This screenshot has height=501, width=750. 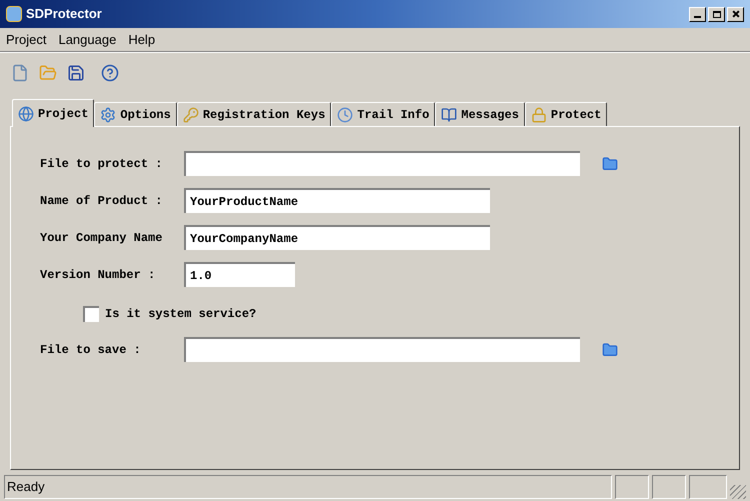 What do you see at coordinates (337, 200) in the screenshot?
I see `text-field: YourProductName` at bounding box center [337, 200].